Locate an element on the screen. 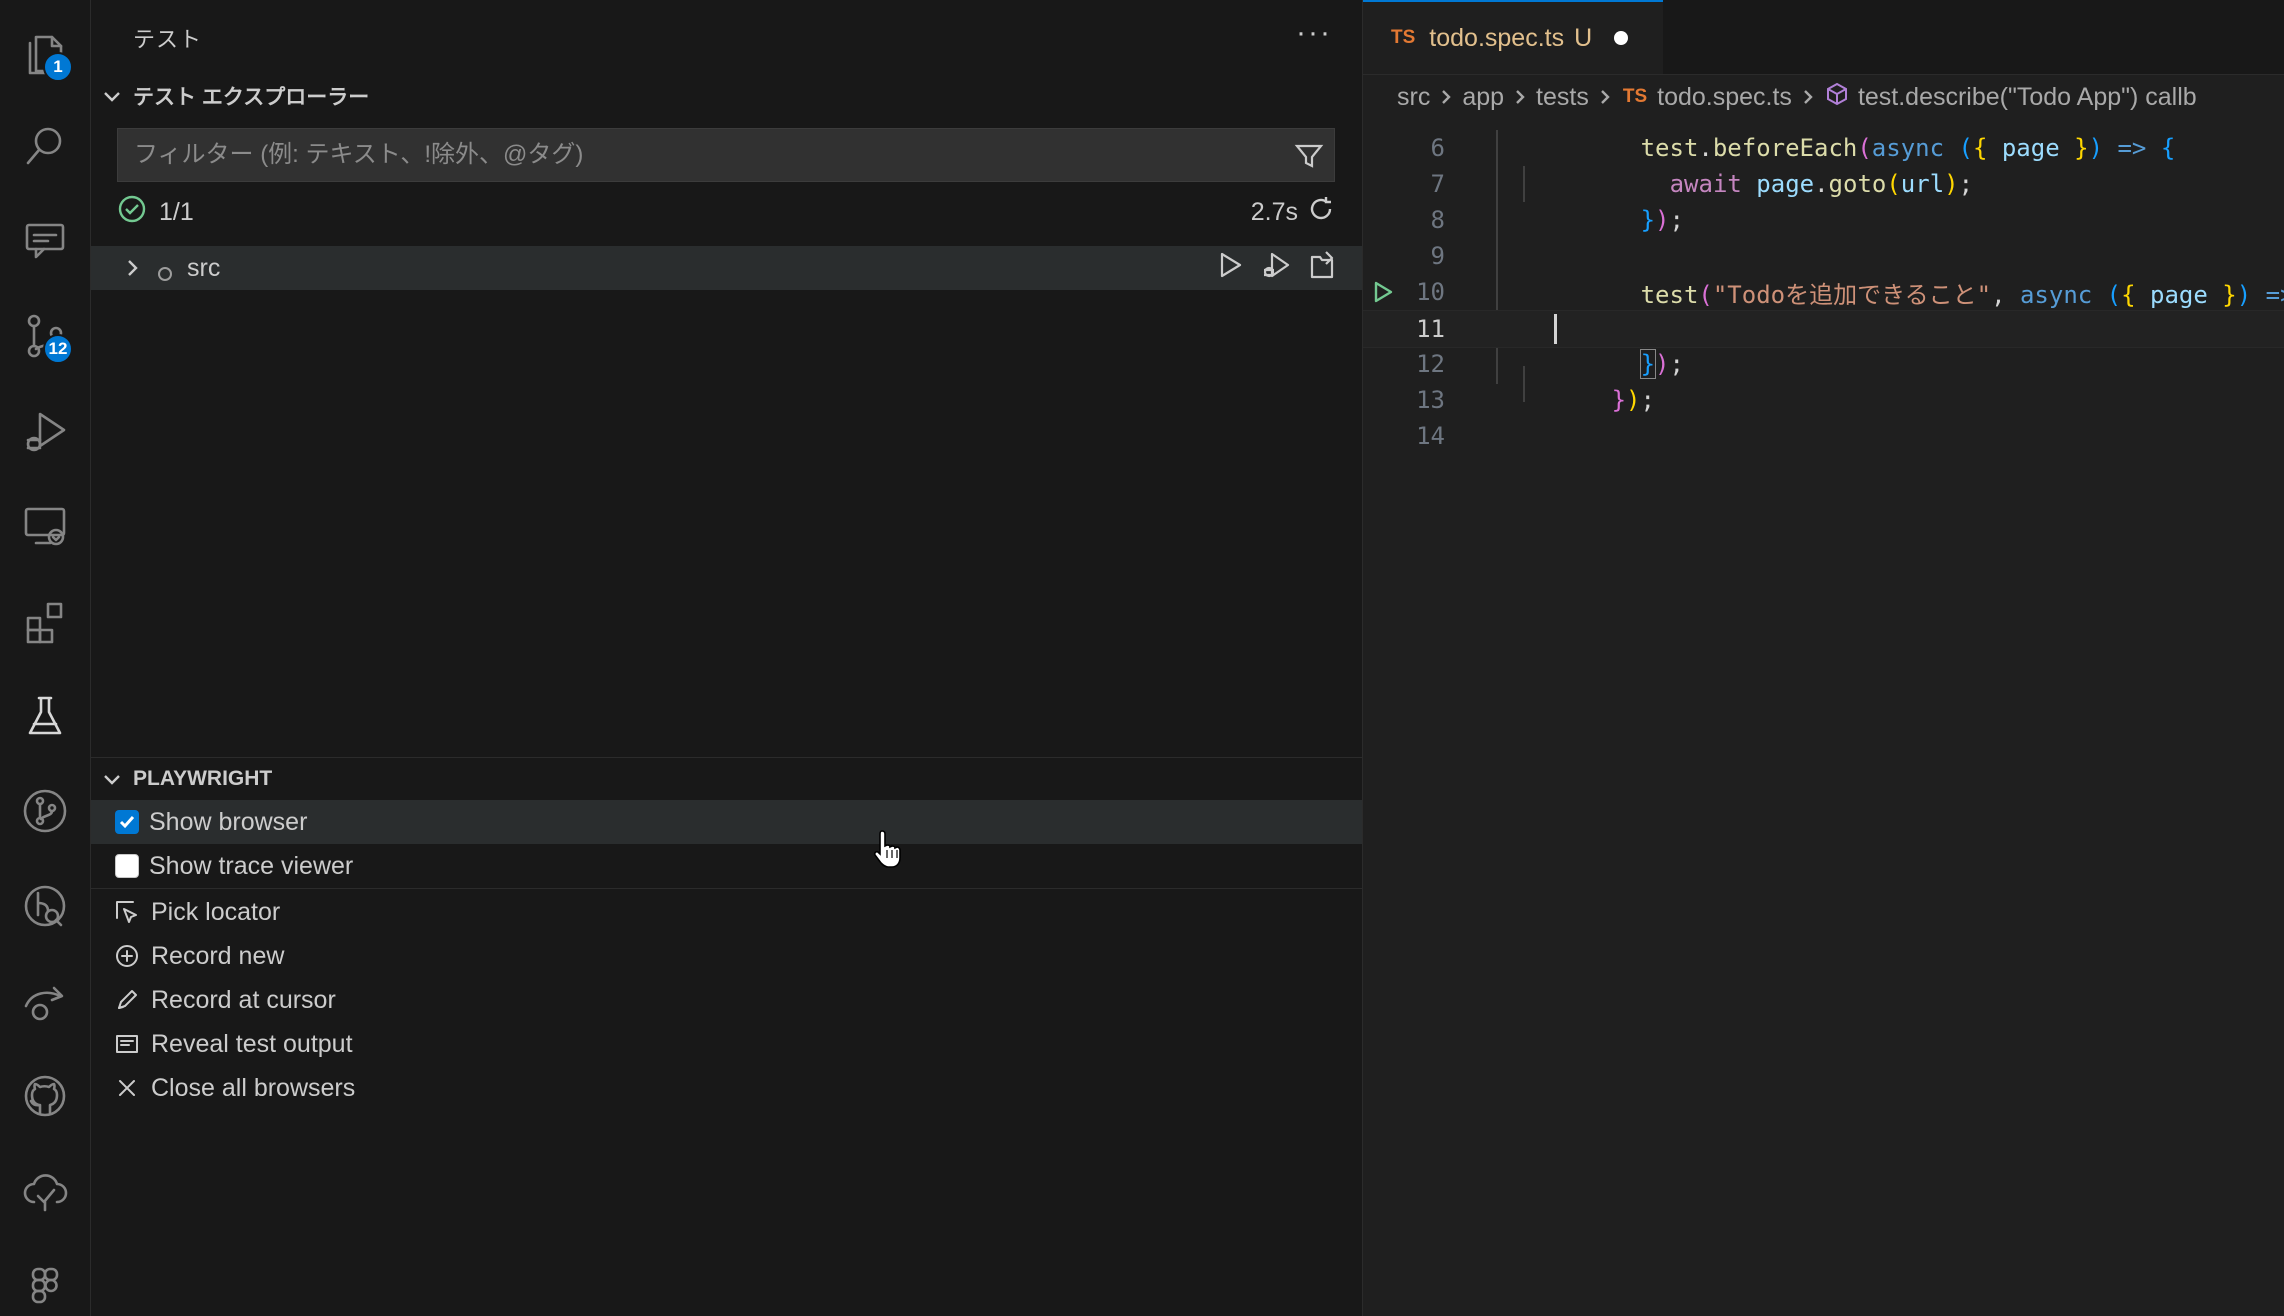  test-duration: 2.7s is located at coordinates (1274, 211).